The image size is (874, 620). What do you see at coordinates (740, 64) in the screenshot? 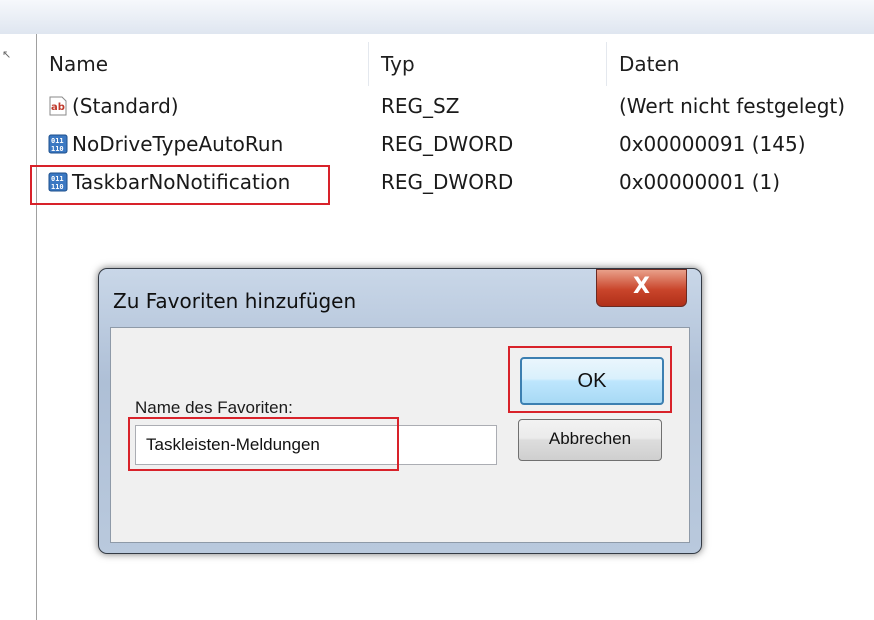
I see `column-header-daten: Daten` at bounding box center [740, 64].